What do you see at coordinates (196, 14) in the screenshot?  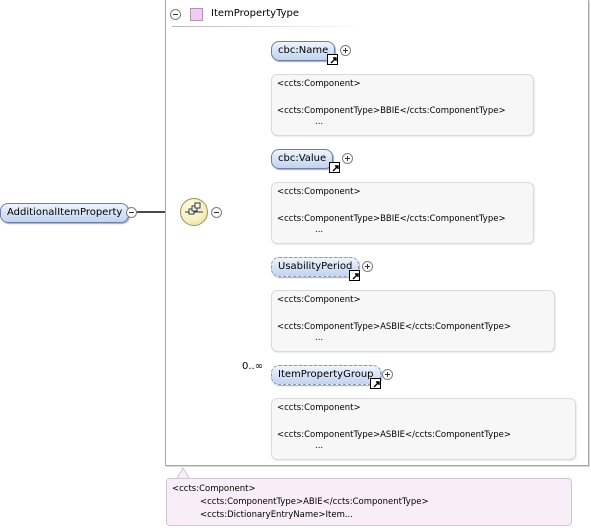 I see `complex-type-icon` at bounding box center [196, 14].